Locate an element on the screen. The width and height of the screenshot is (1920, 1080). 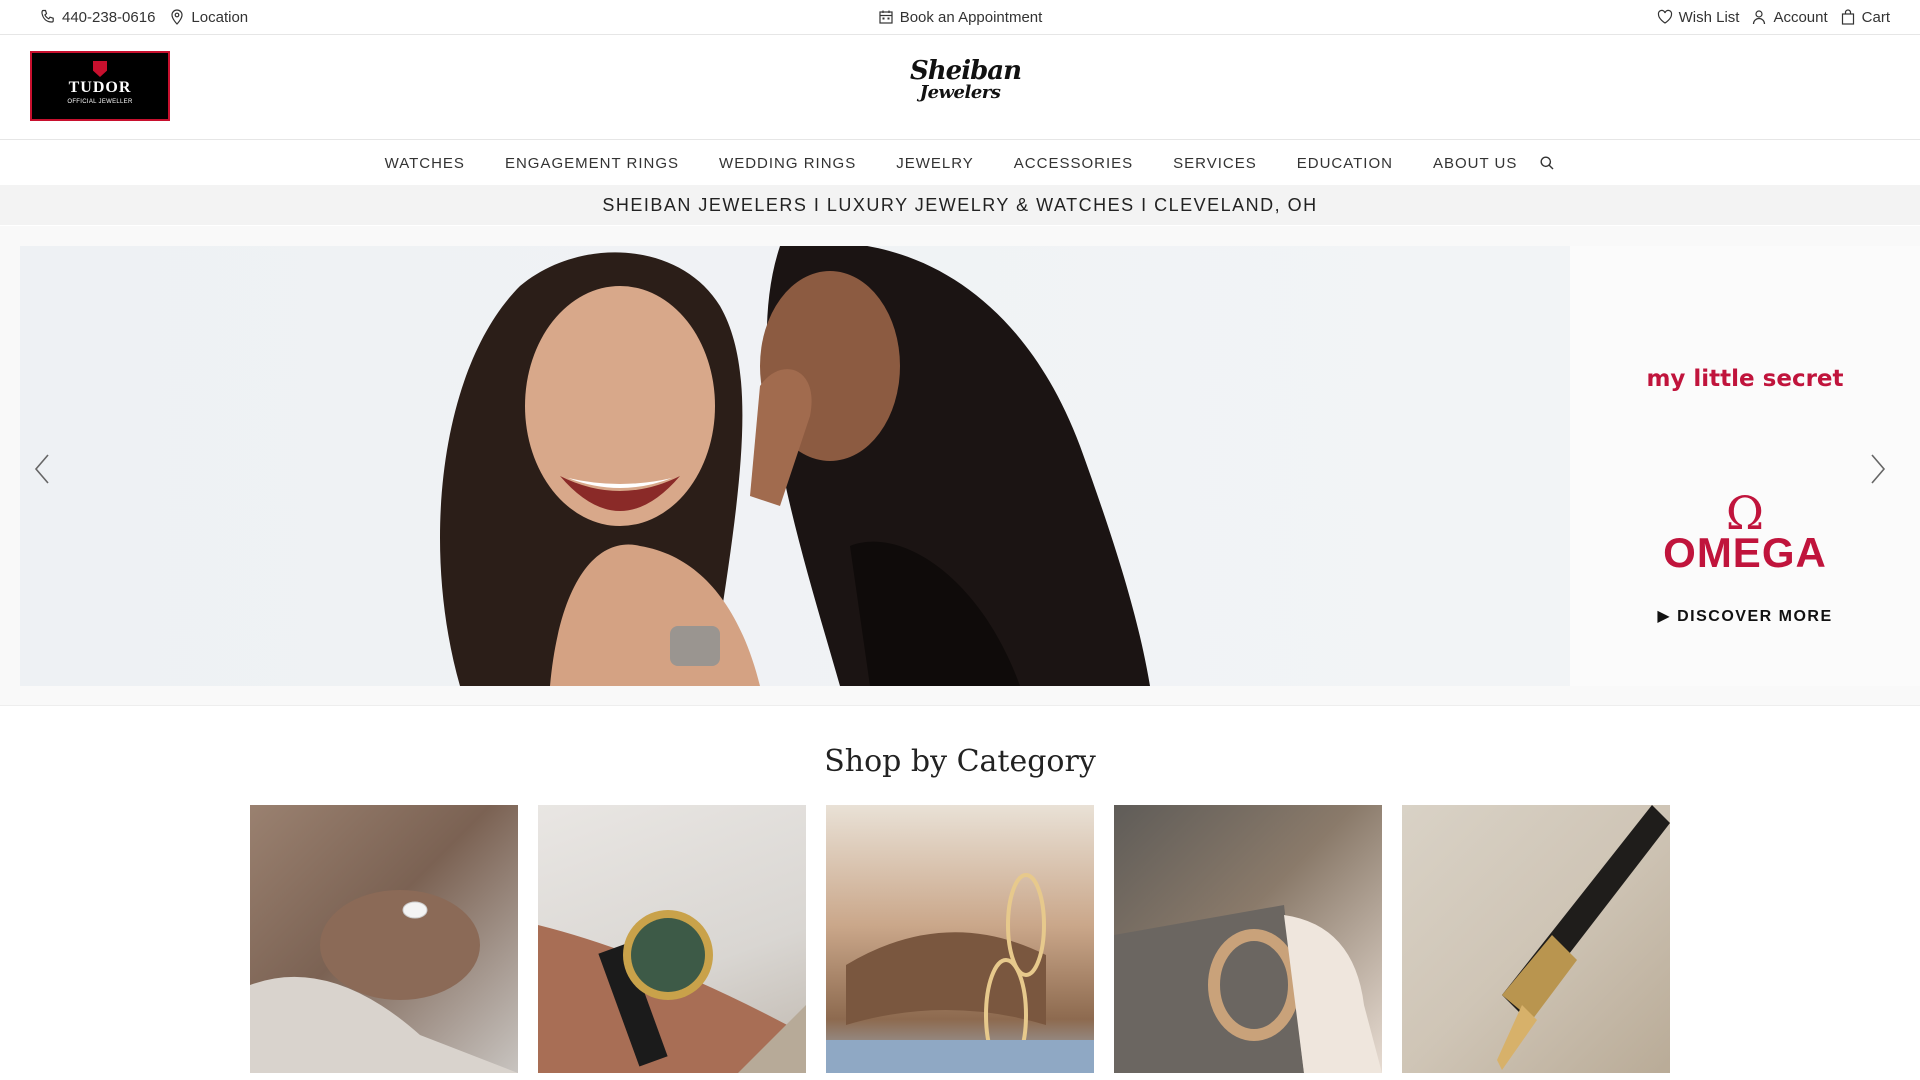
watch-on-wrist-image is located at coordinates (672, 991).